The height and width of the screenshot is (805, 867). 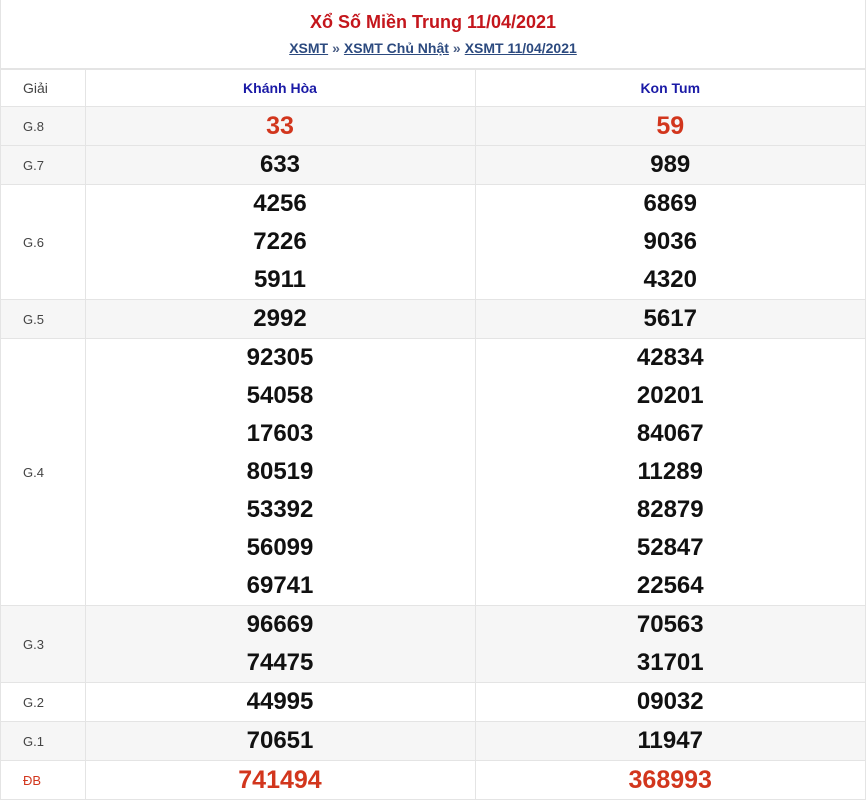 I want to click on prize-row-g8: G.8 33 59, so click(x=433, y=126).